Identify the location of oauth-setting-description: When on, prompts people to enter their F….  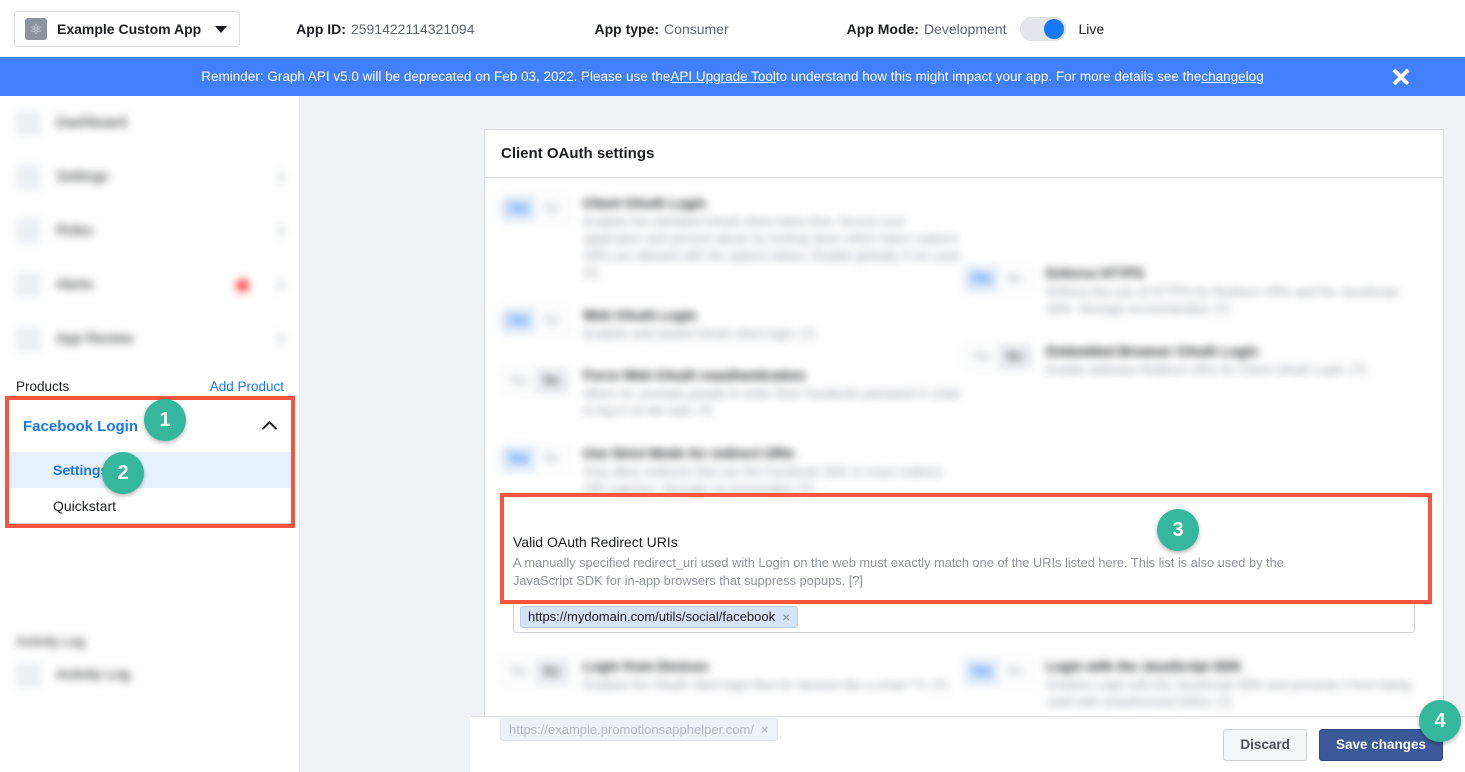
(772, 403).